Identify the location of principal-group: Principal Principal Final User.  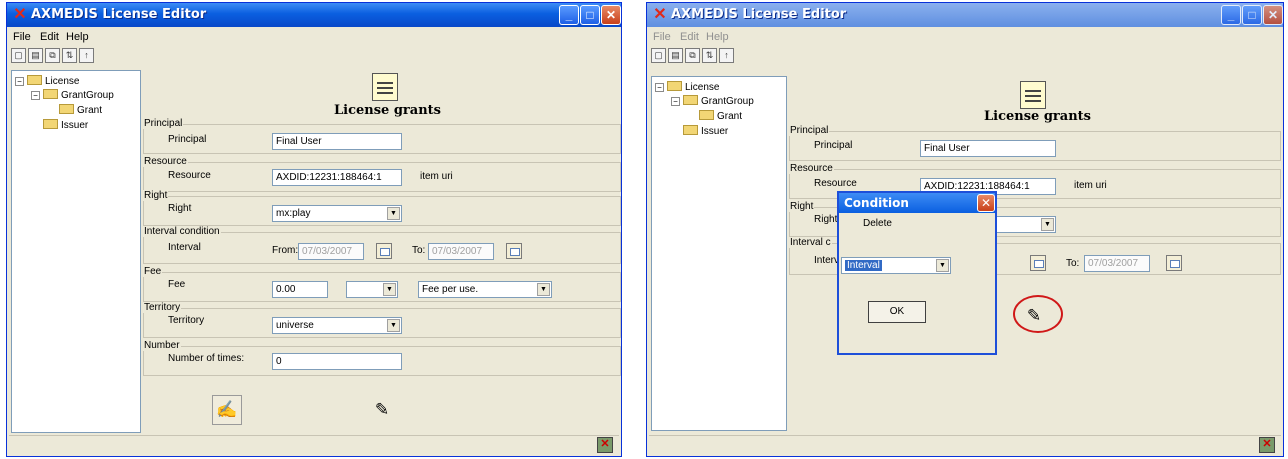
(382, 136).